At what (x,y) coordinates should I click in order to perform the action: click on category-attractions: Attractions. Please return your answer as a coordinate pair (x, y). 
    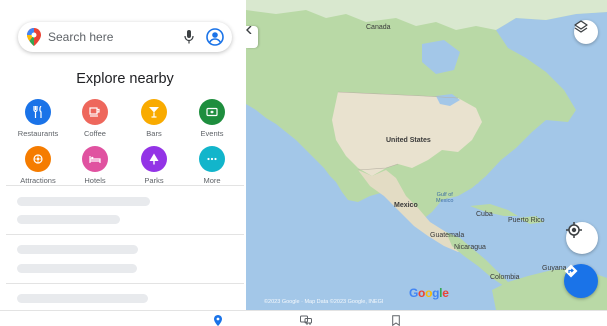
    Looking at the image, I should click on (38, 165).